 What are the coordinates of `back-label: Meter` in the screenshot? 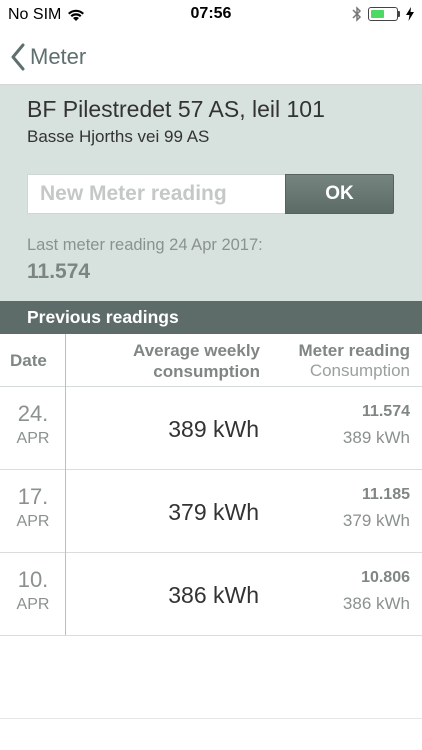 It's located at (58, 56).